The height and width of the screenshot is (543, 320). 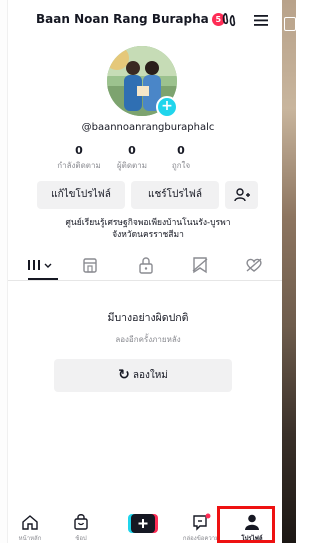 I want to click on error-subtitle: ลองอีกครั้งภายหลัง, so click(x=148, y=339).